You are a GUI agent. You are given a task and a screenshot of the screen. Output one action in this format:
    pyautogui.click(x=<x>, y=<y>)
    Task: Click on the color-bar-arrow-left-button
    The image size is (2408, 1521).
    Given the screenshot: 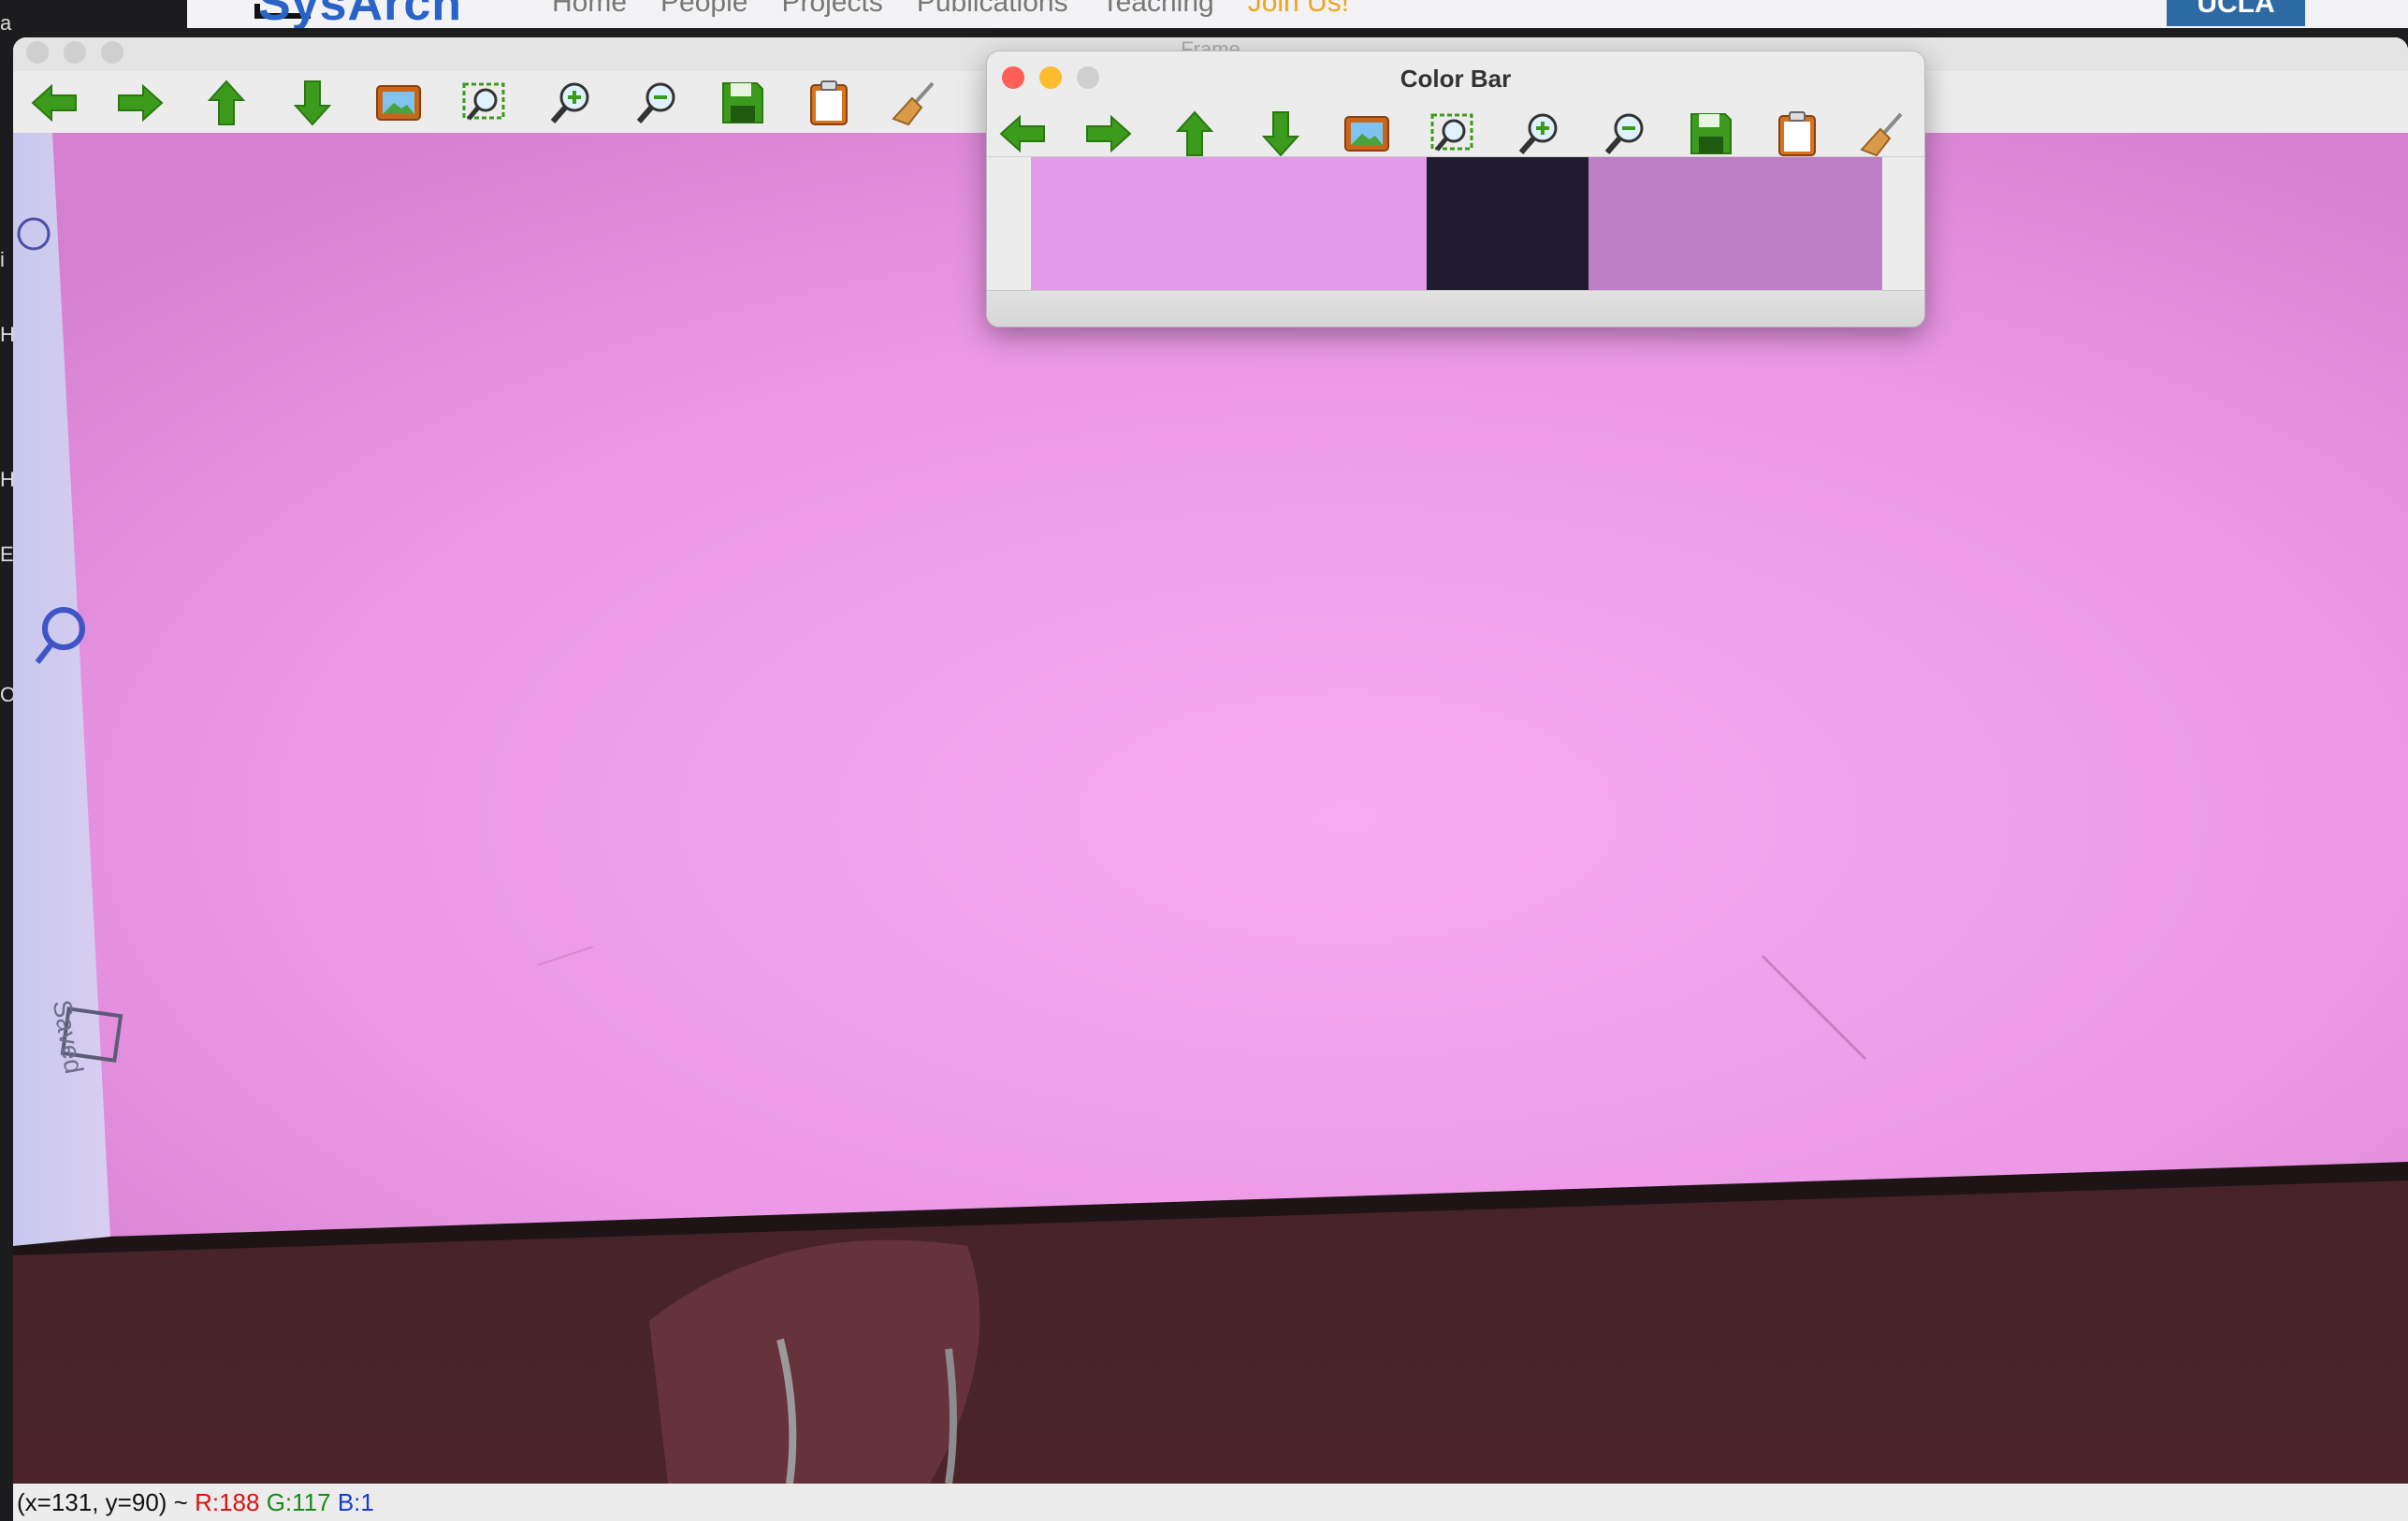 What is the action you would take?
    pyautogui.click(x=1023, y=134)
    